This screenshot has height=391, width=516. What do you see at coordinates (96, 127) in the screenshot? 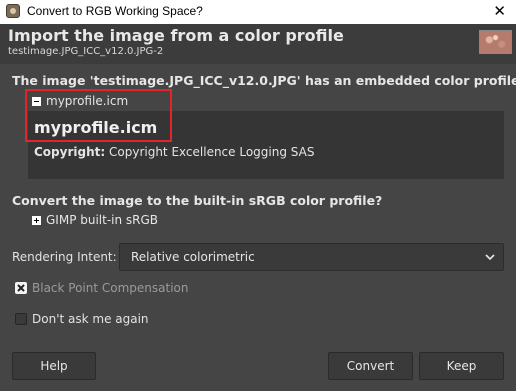
I see `profile-name: myprofile.icm` at bounding box center [96, 127].